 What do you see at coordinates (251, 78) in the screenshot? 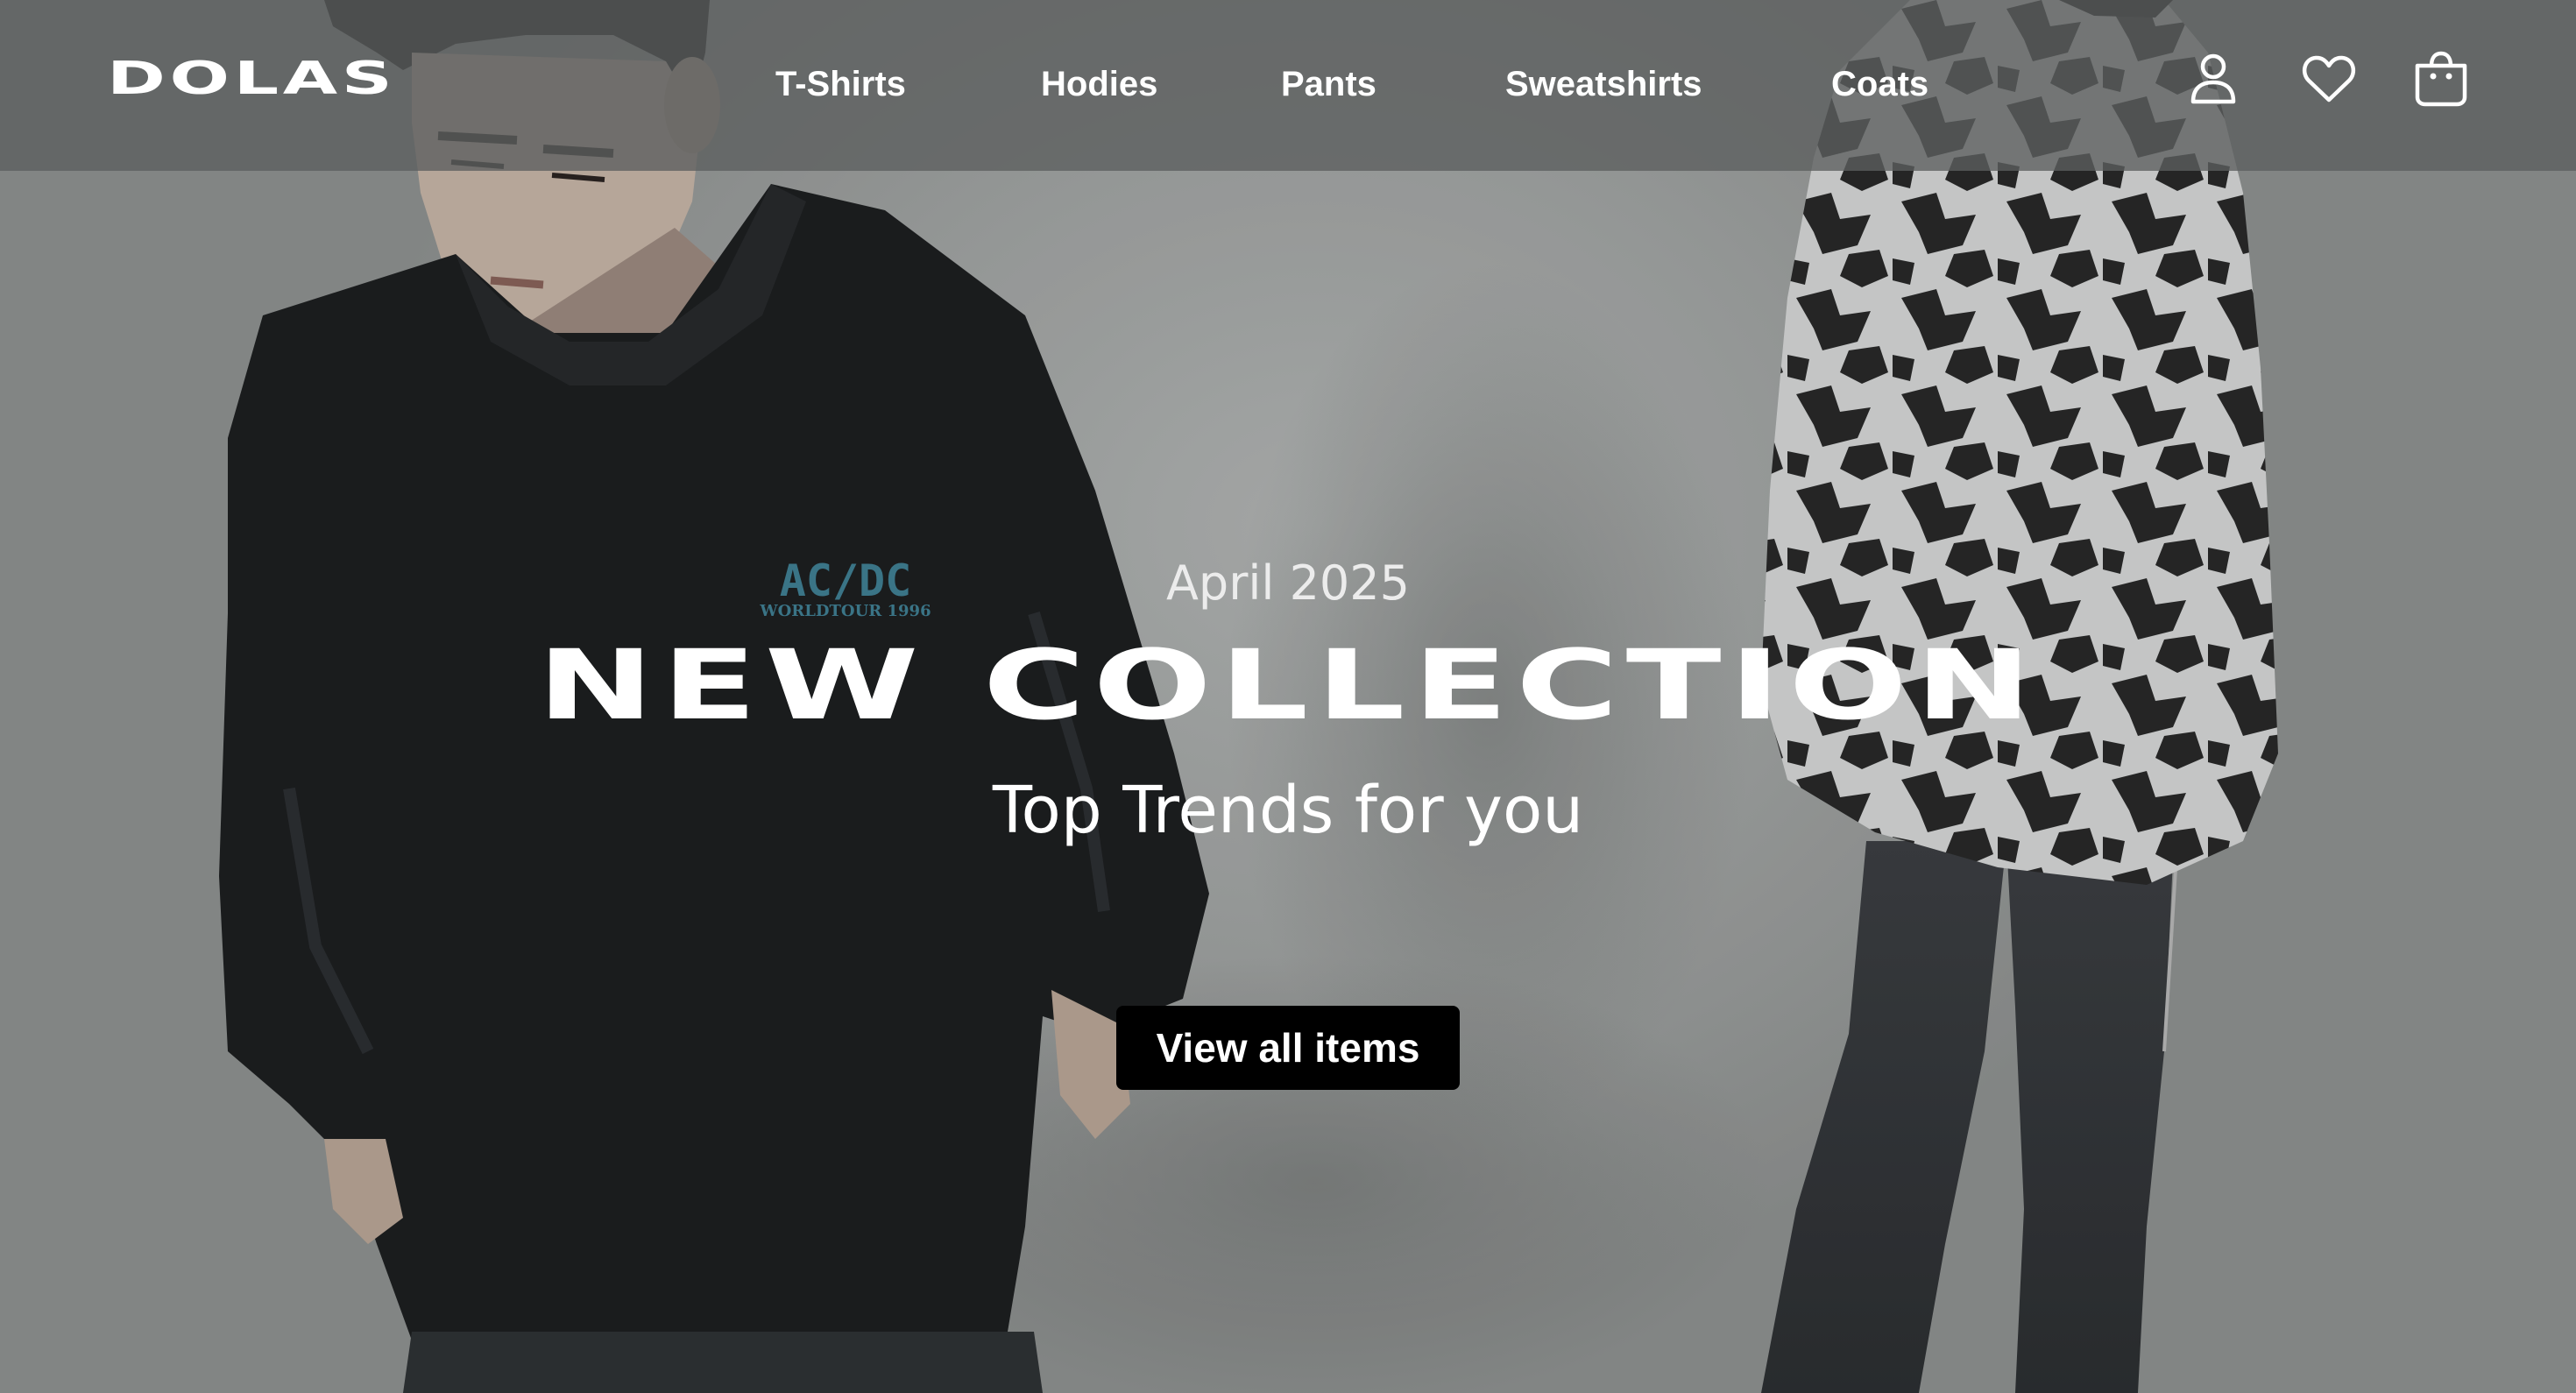
I see `brand-logo: DOLAS` at bounding box center [251, 78].